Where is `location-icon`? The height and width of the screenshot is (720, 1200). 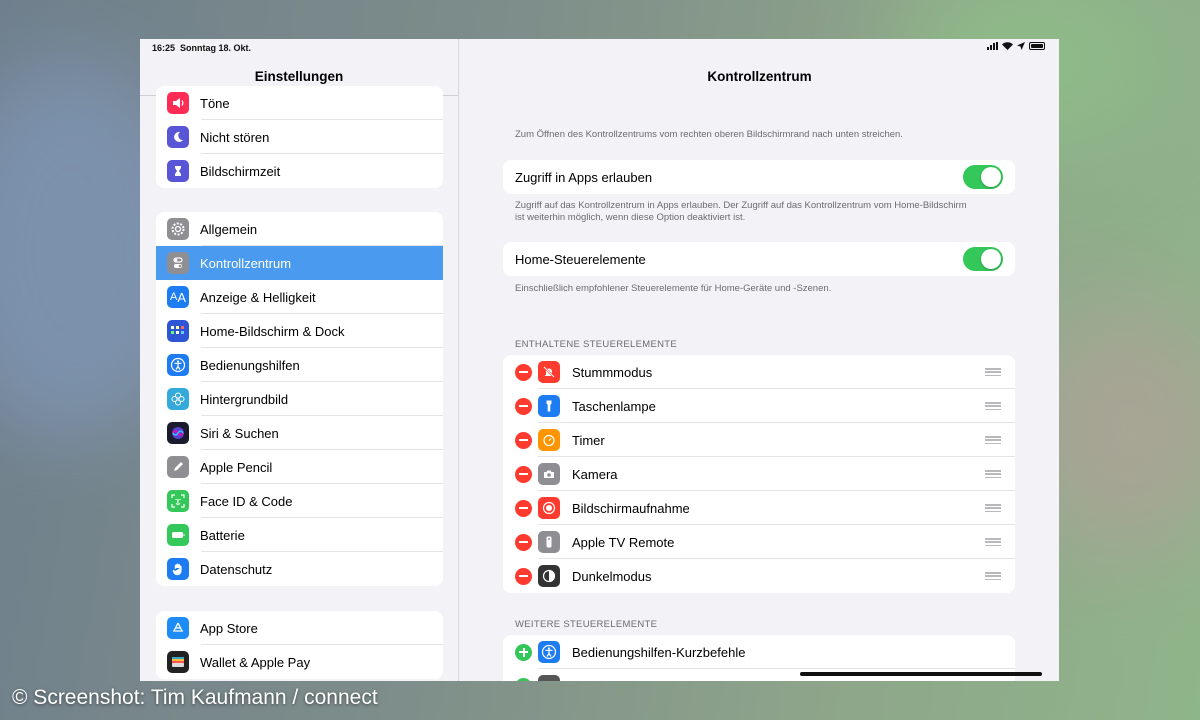
location-icon is located at coordinates (1021, 46).